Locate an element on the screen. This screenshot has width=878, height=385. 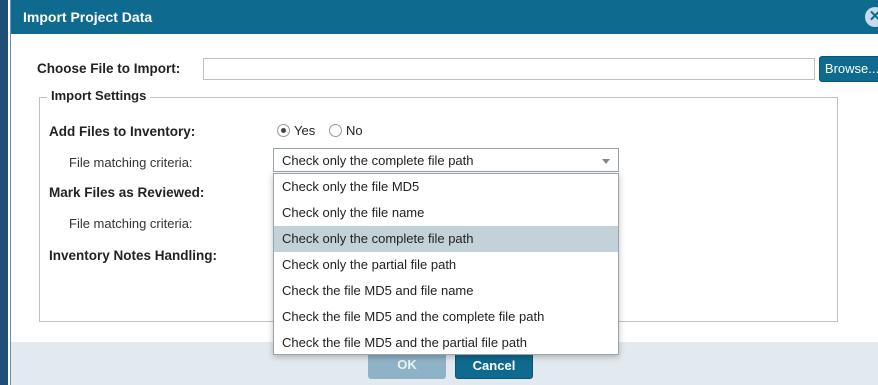
add-files-criteria-label: File matching criteria: is located at coordinates (131, 162).